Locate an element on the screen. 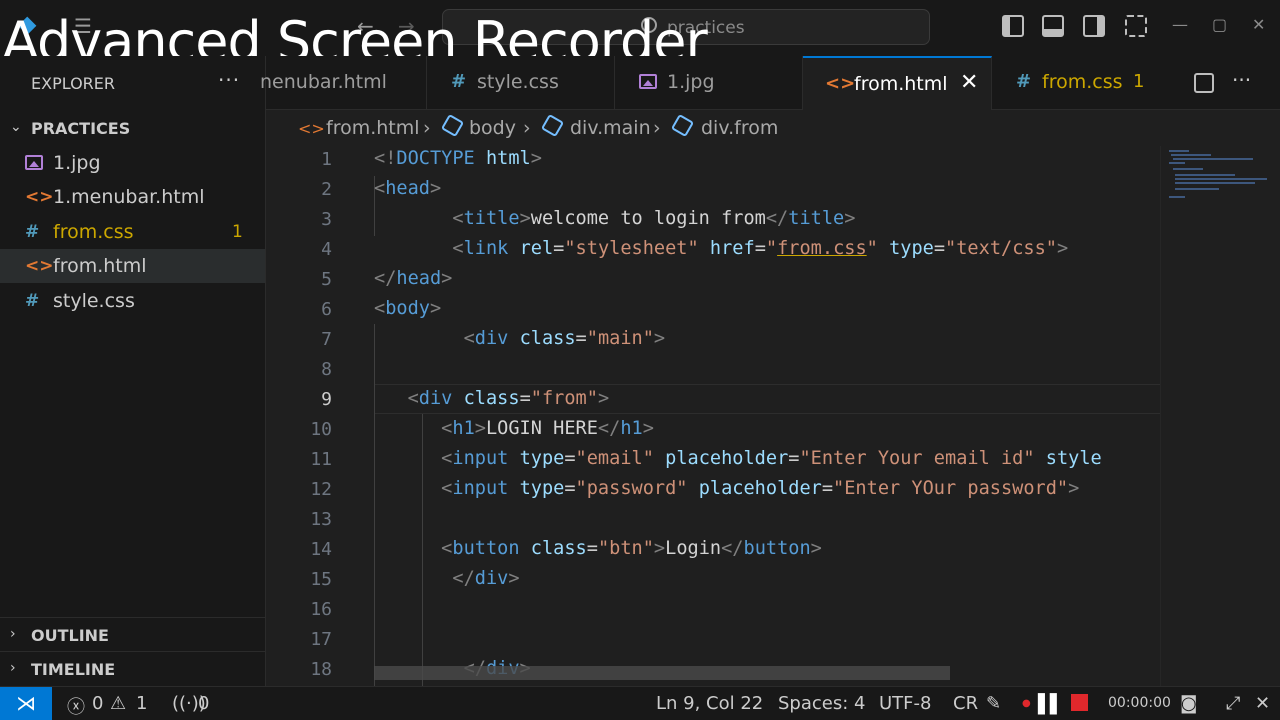 Image resolution: width=1280 pixels, height=720 pixels. file-item-1-jpg: 1.jpg is located at coordinates (132, 163).